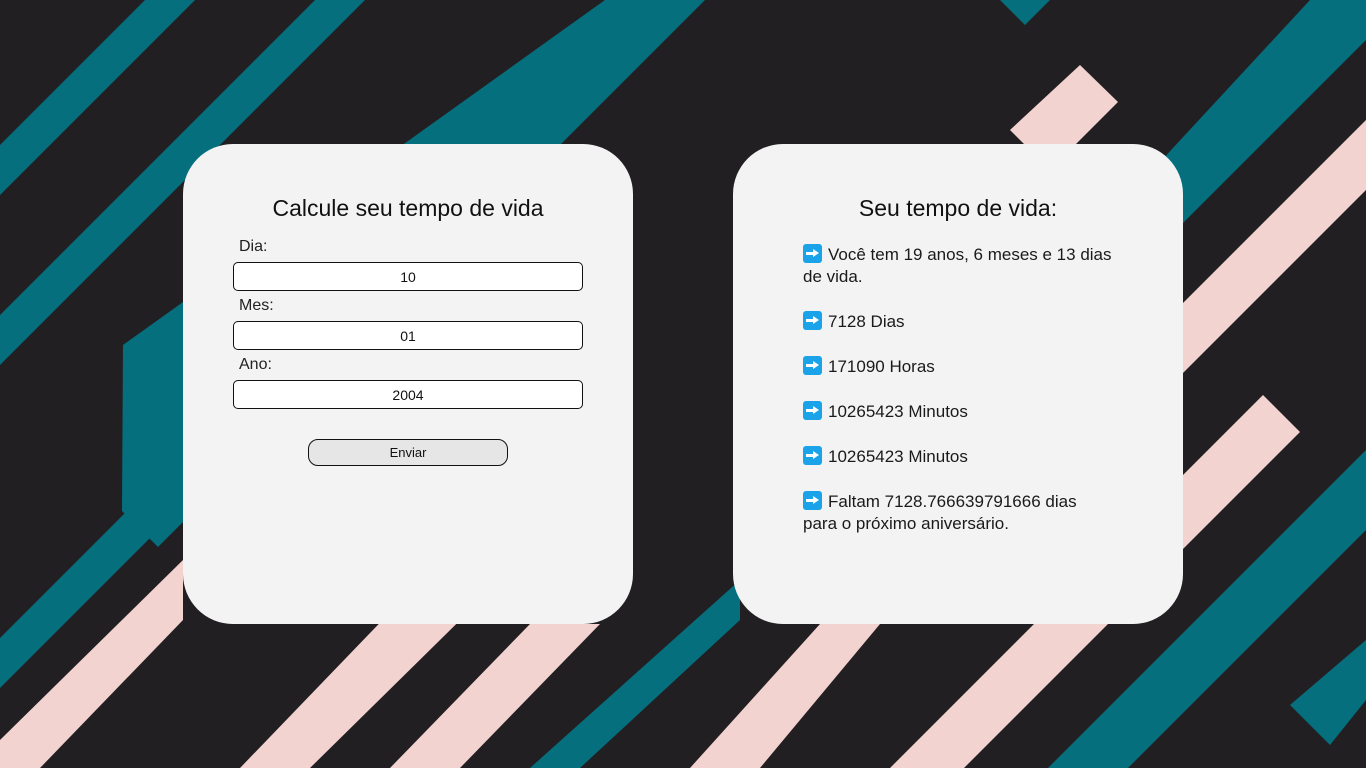  Describe the element at coordinates (408, 394) in the screenshot. I see `year-input` at that location.